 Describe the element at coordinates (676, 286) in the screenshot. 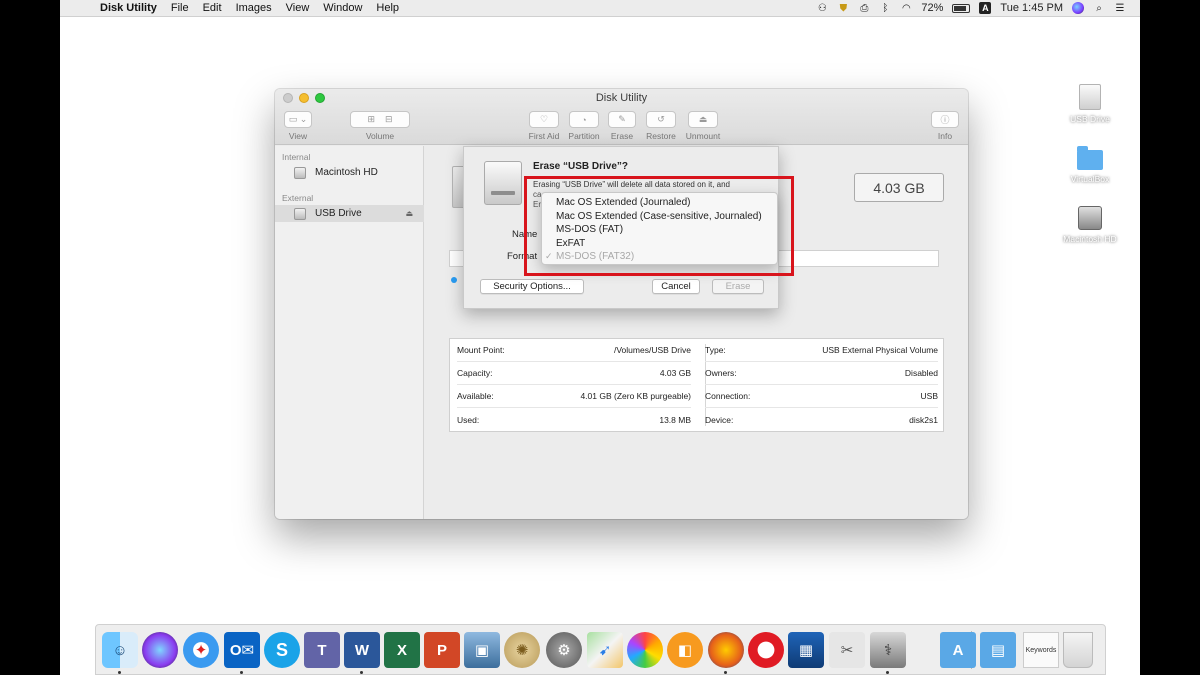

I see `cancel-button: Cancel` at that location.